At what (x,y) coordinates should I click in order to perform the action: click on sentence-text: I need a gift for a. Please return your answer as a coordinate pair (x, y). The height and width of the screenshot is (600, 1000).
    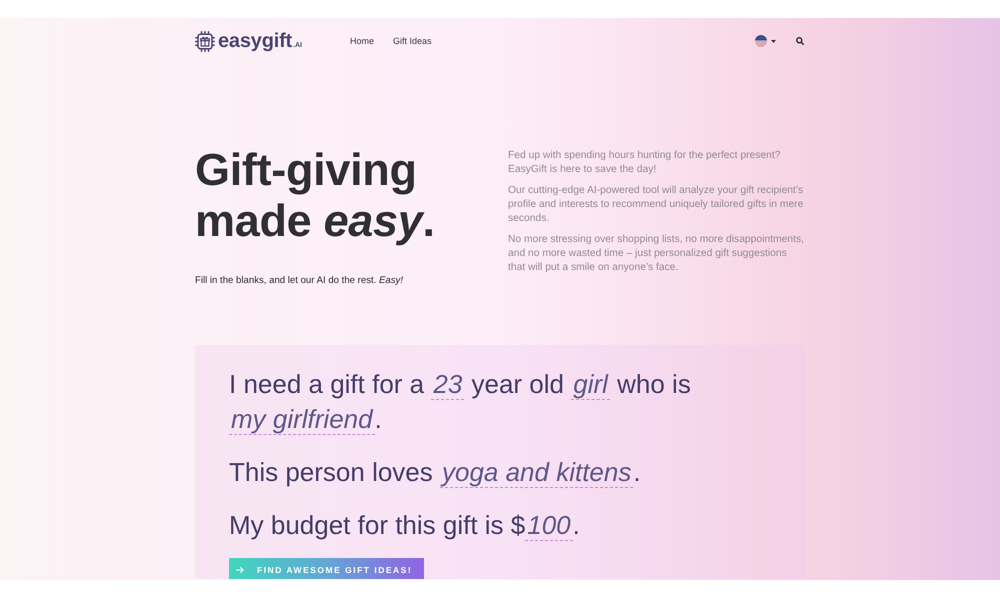
    Looking at the image, I should click on (327, 384).